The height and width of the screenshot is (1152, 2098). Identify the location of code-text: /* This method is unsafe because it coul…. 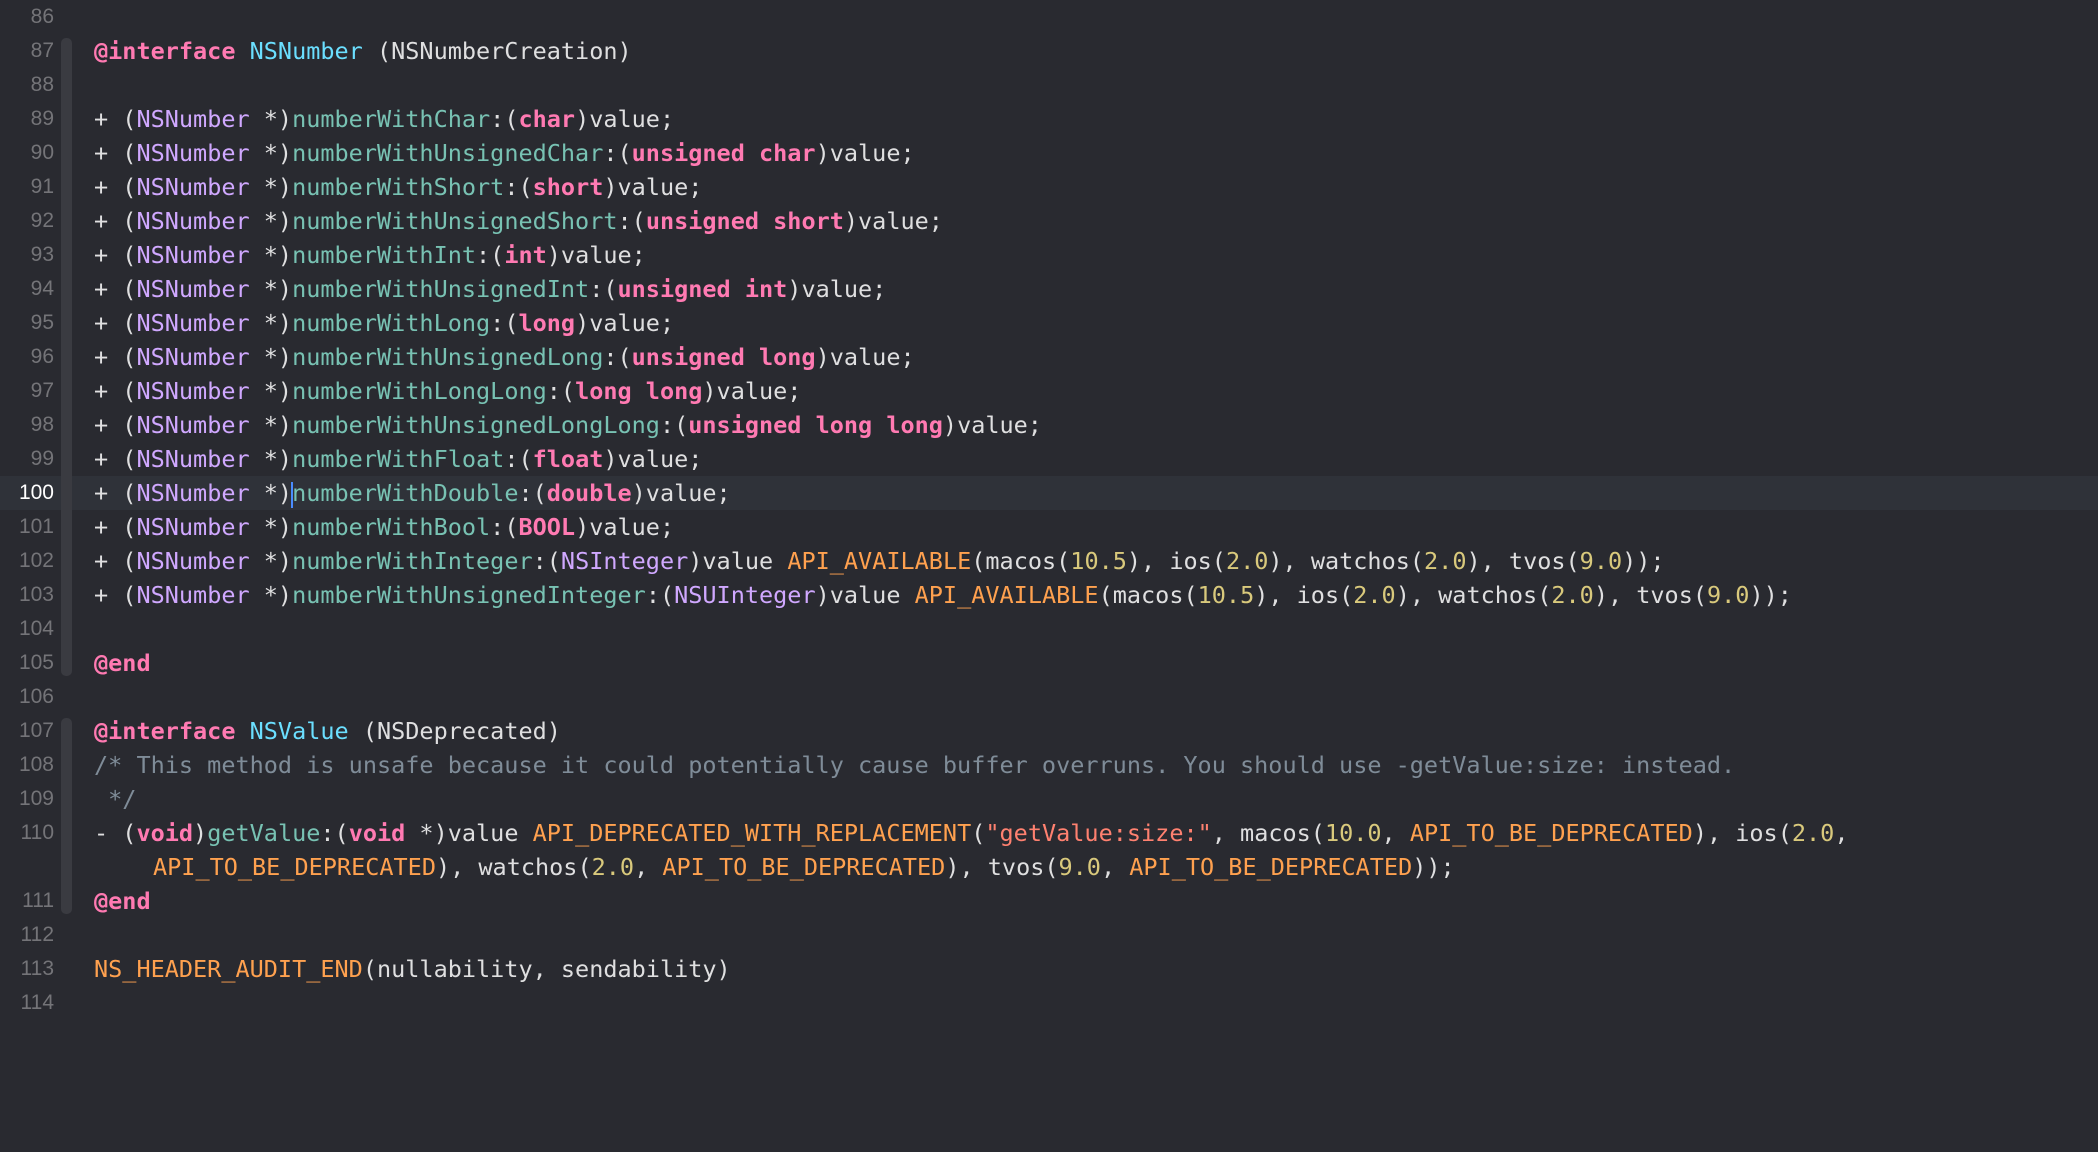
(914, 765).